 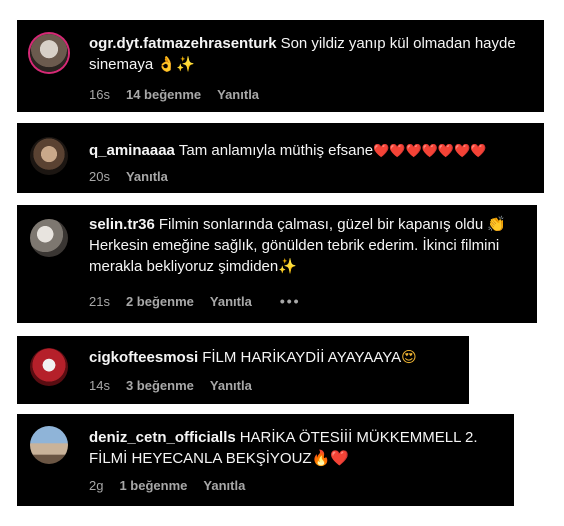 I want to click on more-options-icon: •••, so click(x=290, y=301).